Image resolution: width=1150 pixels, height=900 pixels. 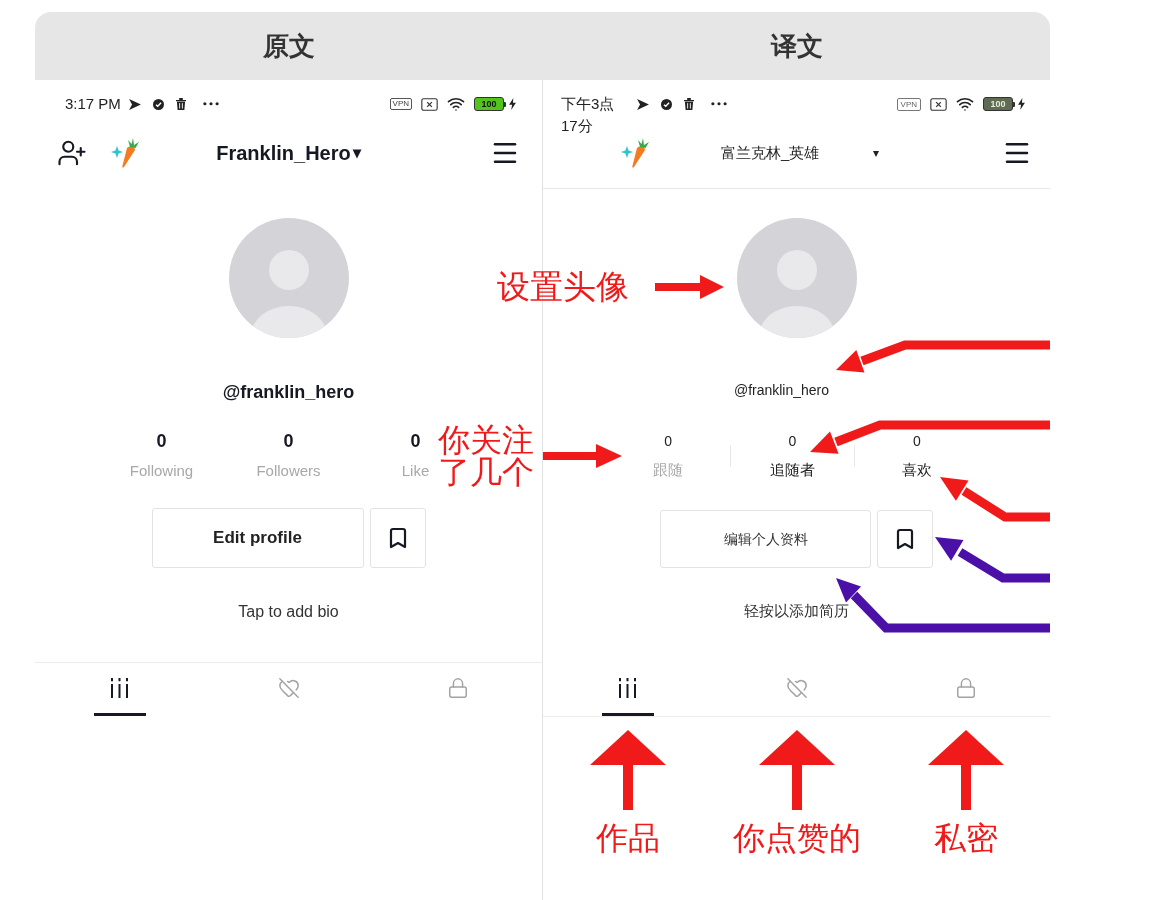 What do you see at coordinates (288, 471) in the screenshot?
I see `stat-label: Followers` at bounding box center [288, 471].